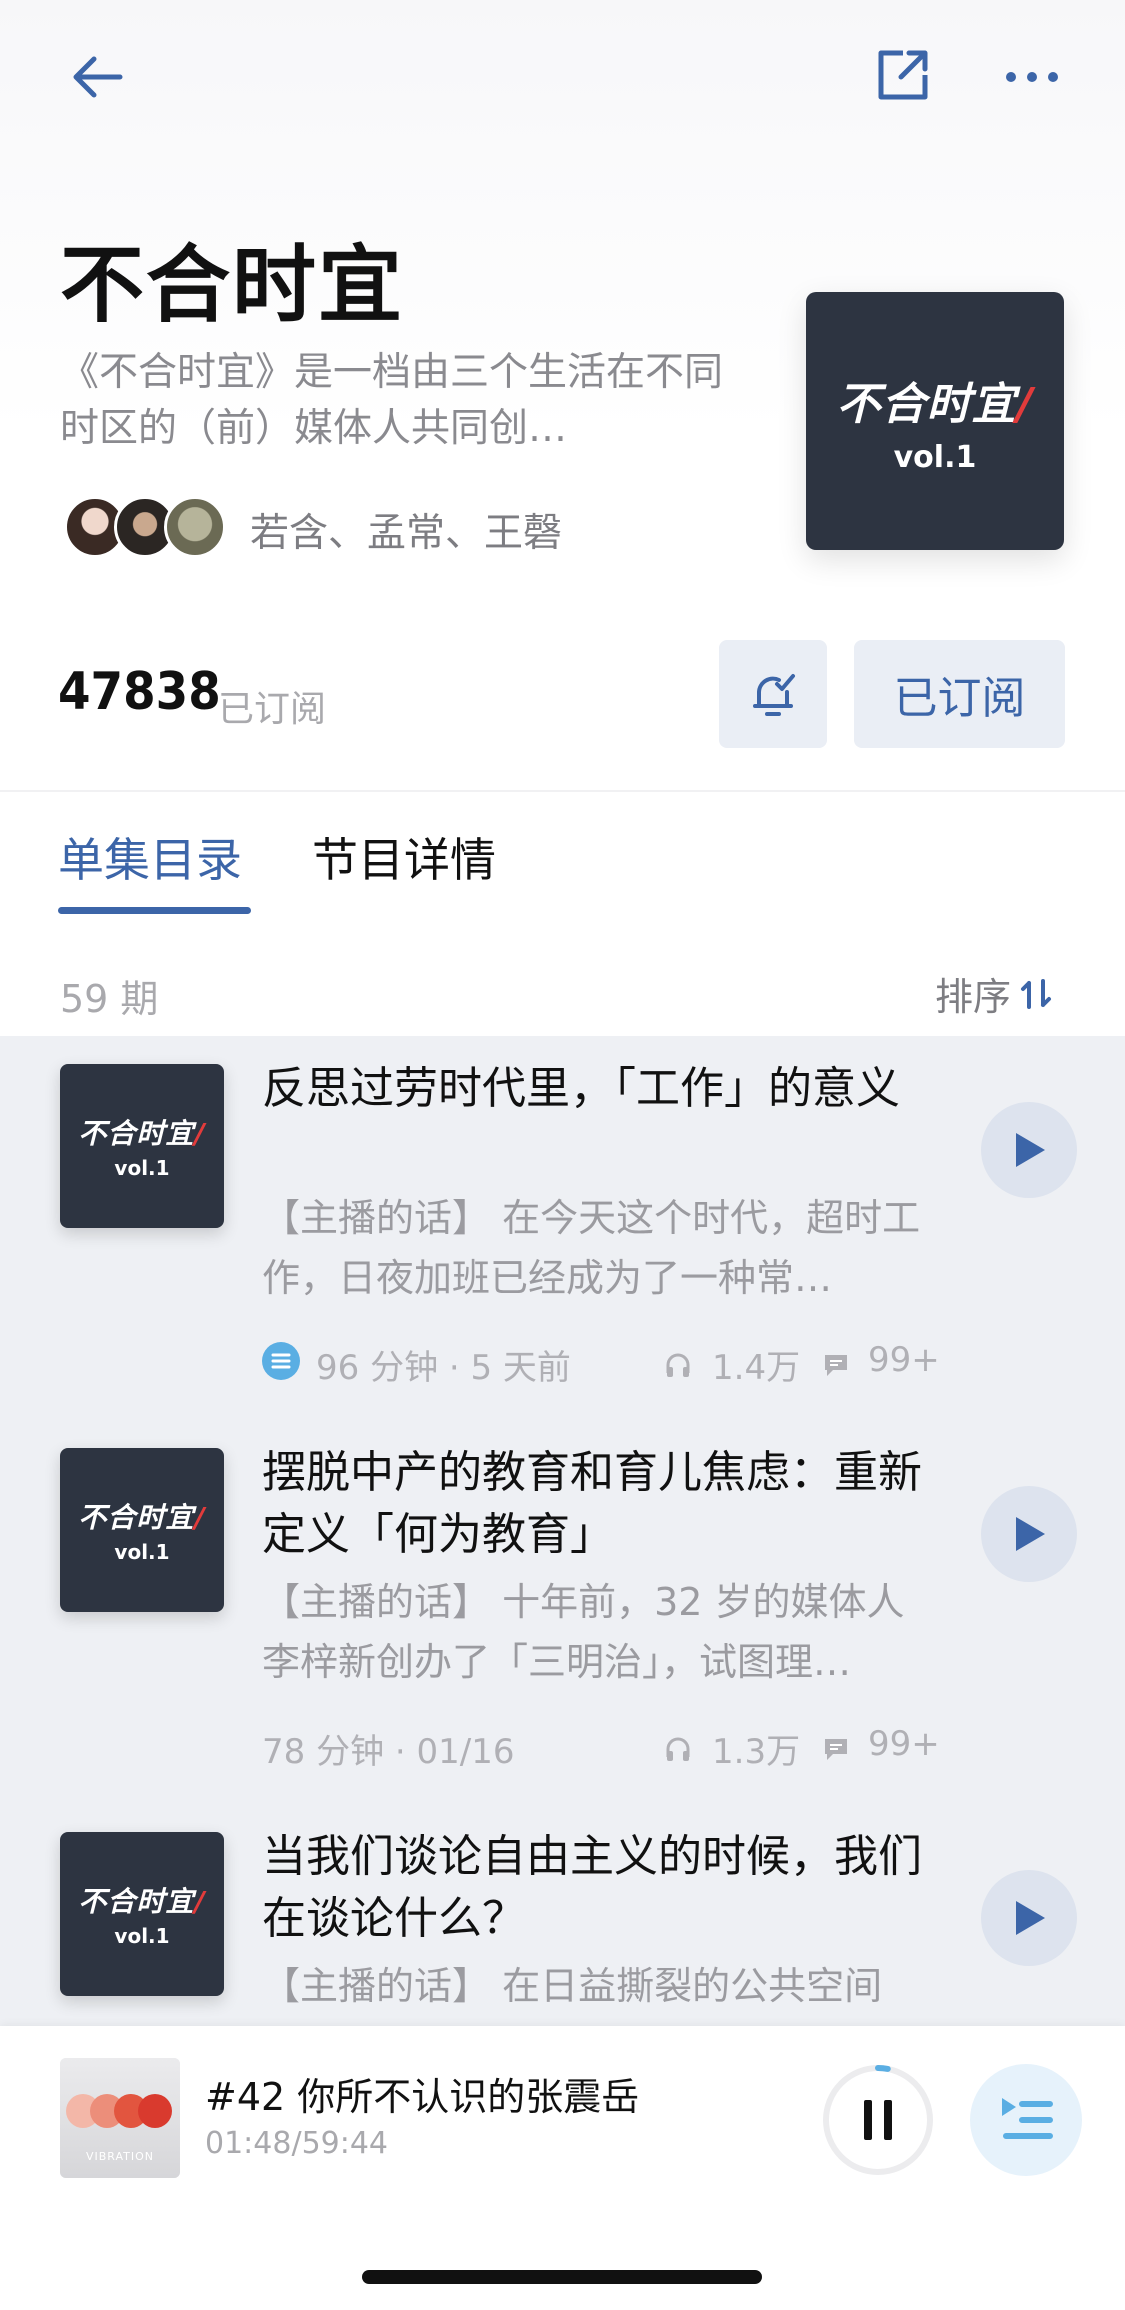 The height and width of the screenshot is (2310, 1125). What do you see at coordinates (1032, 77) in the screenshot?
I see `more-icon` at bounding box center [1032, 77].